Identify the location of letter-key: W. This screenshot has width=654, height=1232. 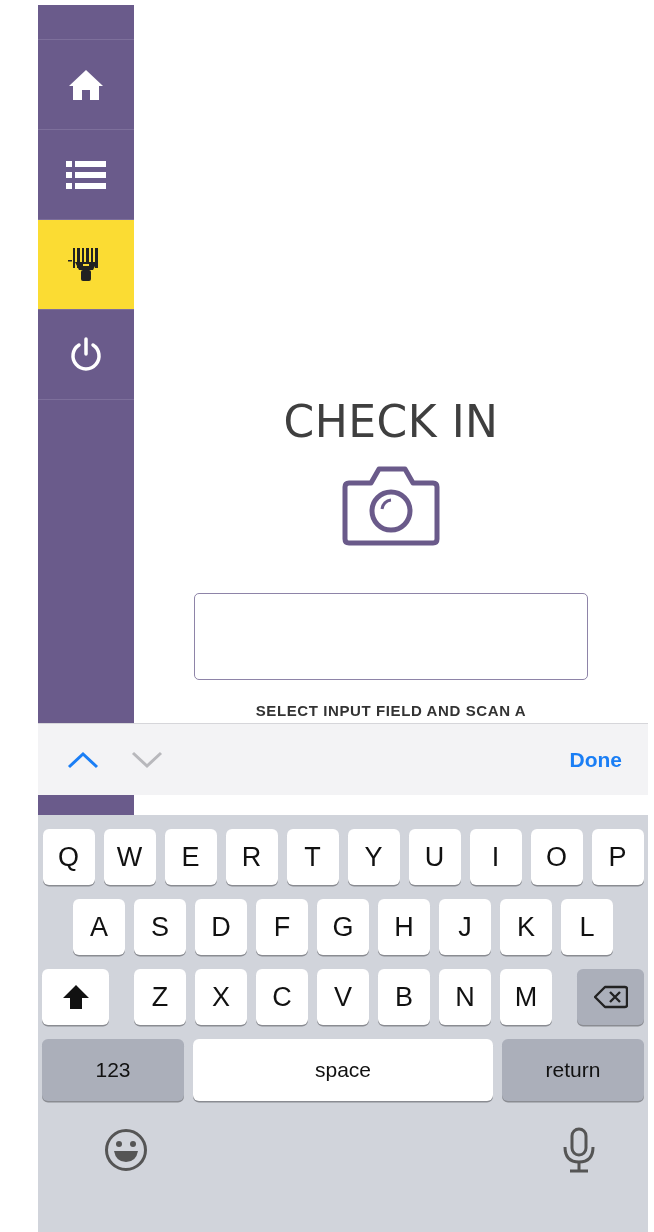
(129, 857).